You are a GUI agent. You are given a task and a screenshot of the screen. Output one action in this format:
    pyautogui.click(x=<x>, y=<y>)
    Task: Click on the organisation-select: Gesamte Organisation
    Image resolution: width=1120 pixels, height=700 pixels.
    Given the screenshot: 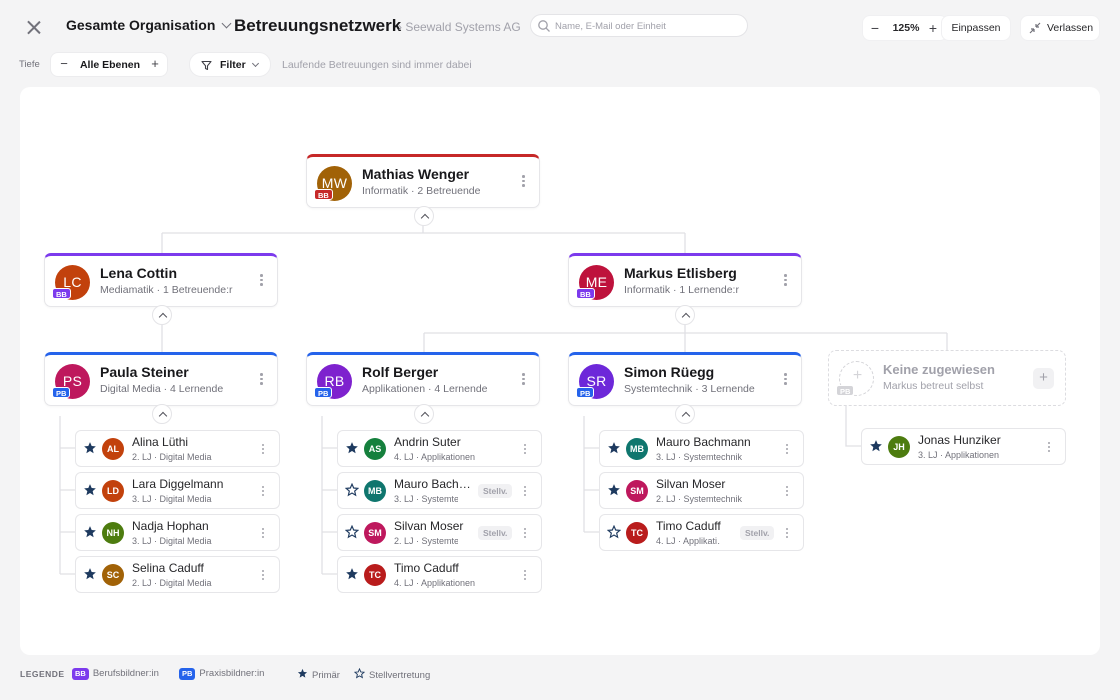 What is the action you would take?
    pyautogui.click(x=149, y=25)
    